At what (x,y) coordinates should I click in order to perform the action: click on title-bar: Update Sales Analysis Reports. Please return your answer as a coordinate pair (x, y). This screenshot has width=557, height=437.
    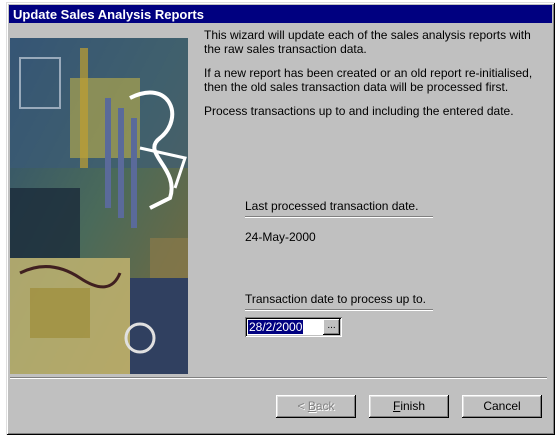
    Looking at the image, I should click on (280, 14).